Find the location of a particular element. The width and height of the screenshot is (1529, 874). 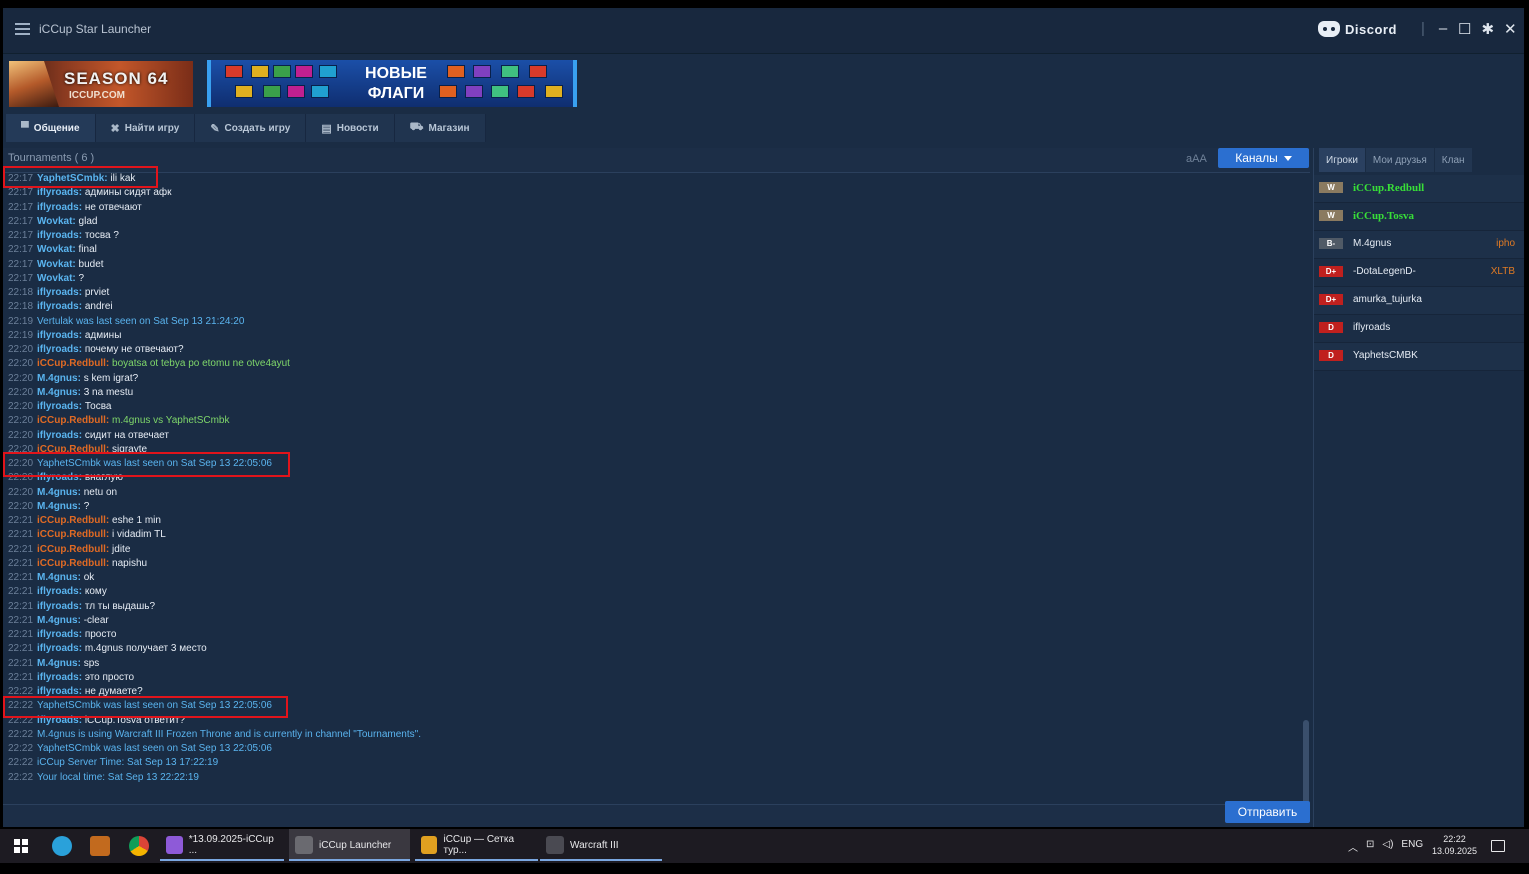

settings-gear-icon: ✱ is located at coordinates (1487, 29).